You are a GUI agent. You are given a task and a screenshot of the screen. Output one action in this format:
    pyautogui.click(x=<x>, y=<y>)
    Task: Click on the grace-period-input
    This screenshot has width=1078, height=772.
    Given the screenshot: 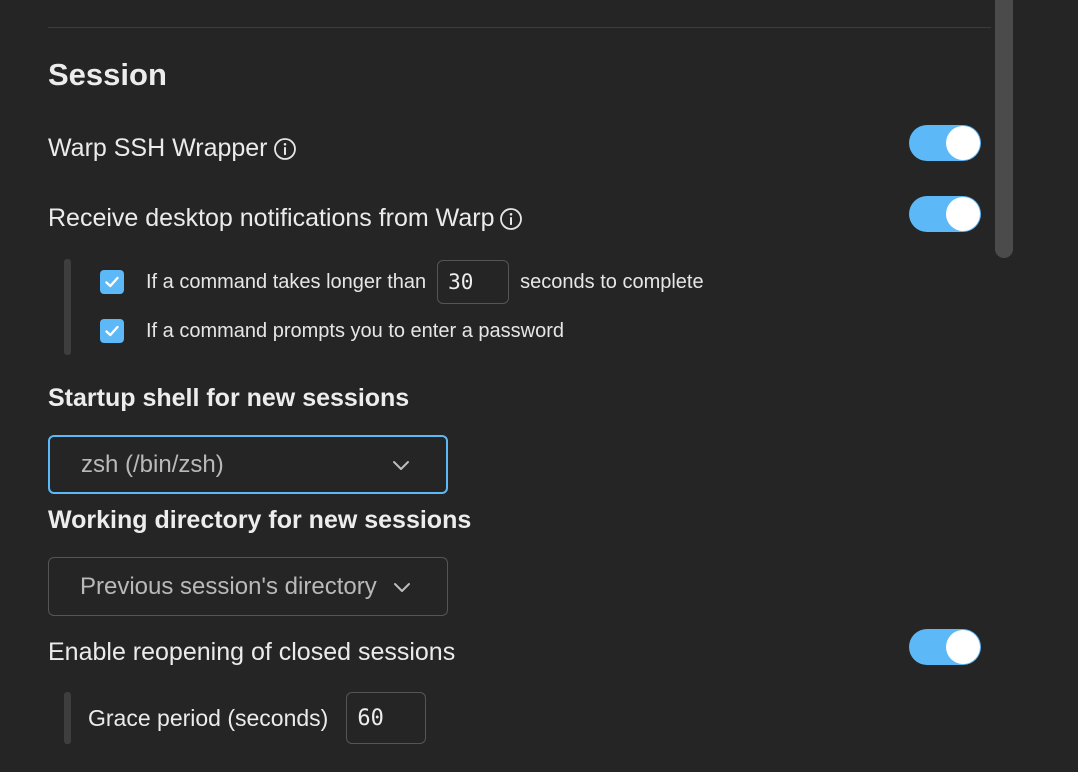 What is the action you would take?
    pyautogui.click(x=386, y=718)
    